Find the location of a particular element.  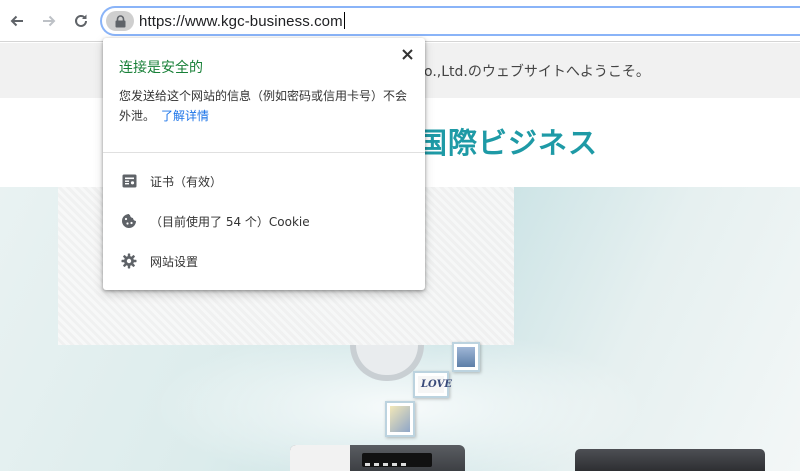

arrow-left-icon is located at coordinates (16, 21).